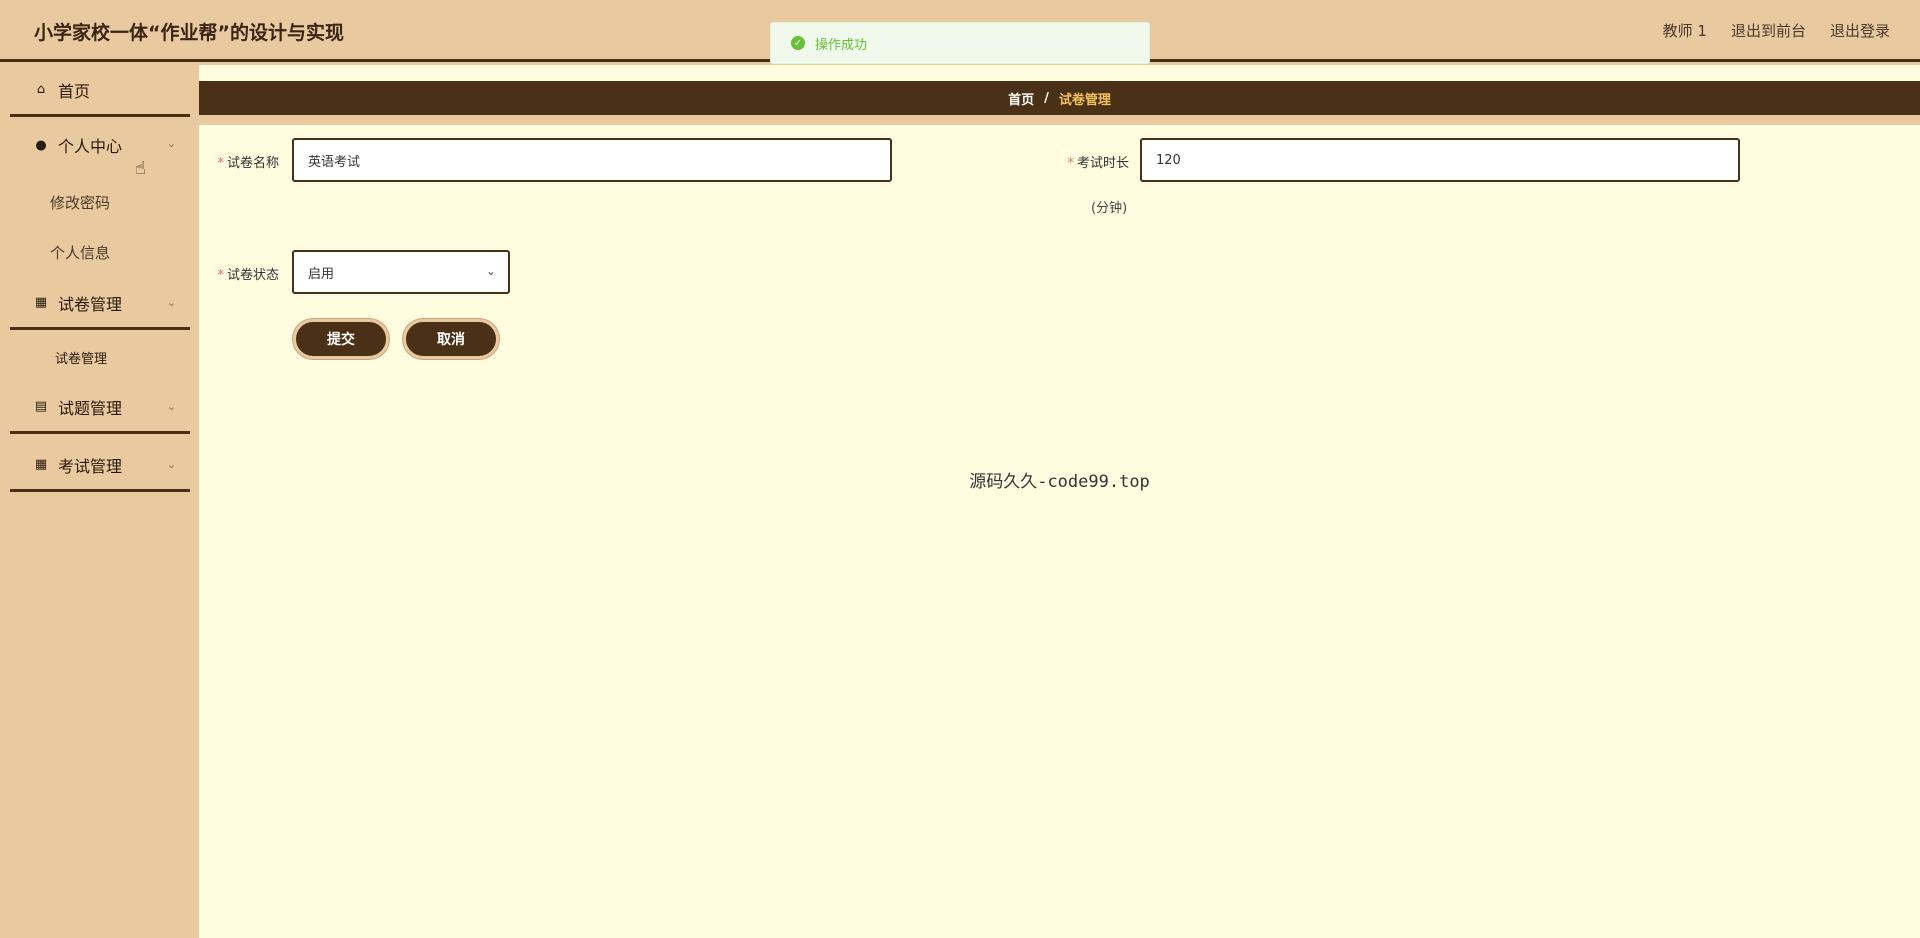 This screenshot has height=938, width=1920. What do you see at coordinates (1440, 160) in the screenshot?
I see `exam-duration-input` at bounding box center [1440, 160].